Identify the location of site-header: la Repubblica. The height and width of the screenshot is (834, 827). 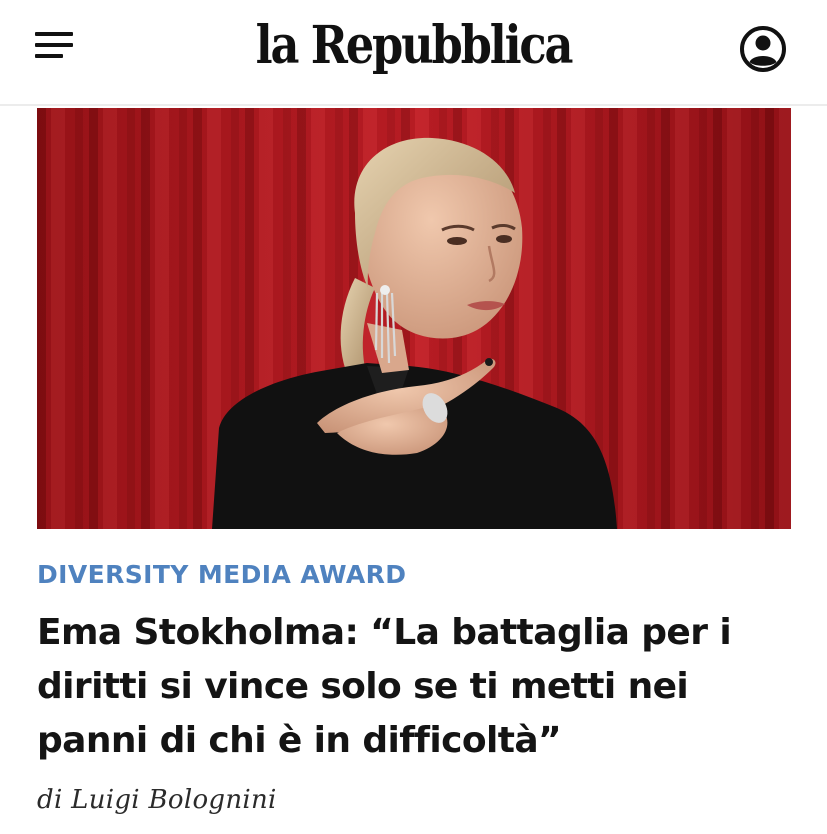
(413, 53).